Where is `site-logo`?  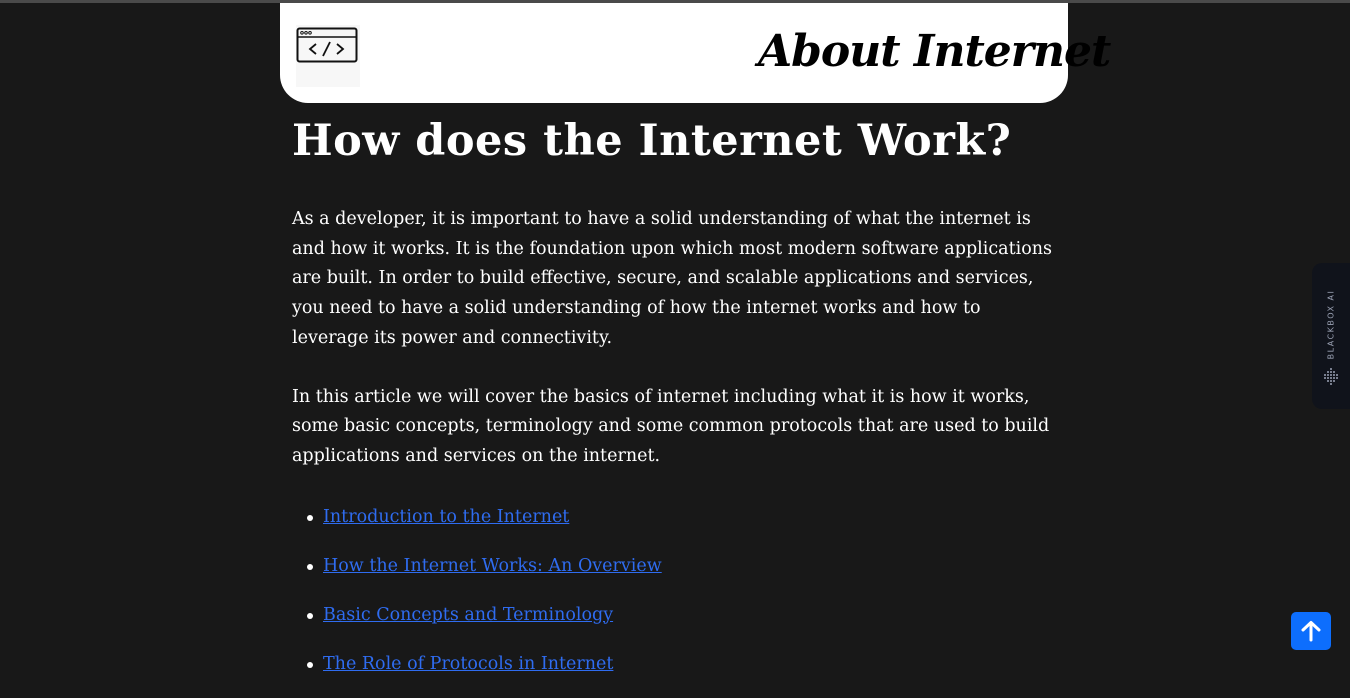 site-logo is located at coordinates (328, 56).